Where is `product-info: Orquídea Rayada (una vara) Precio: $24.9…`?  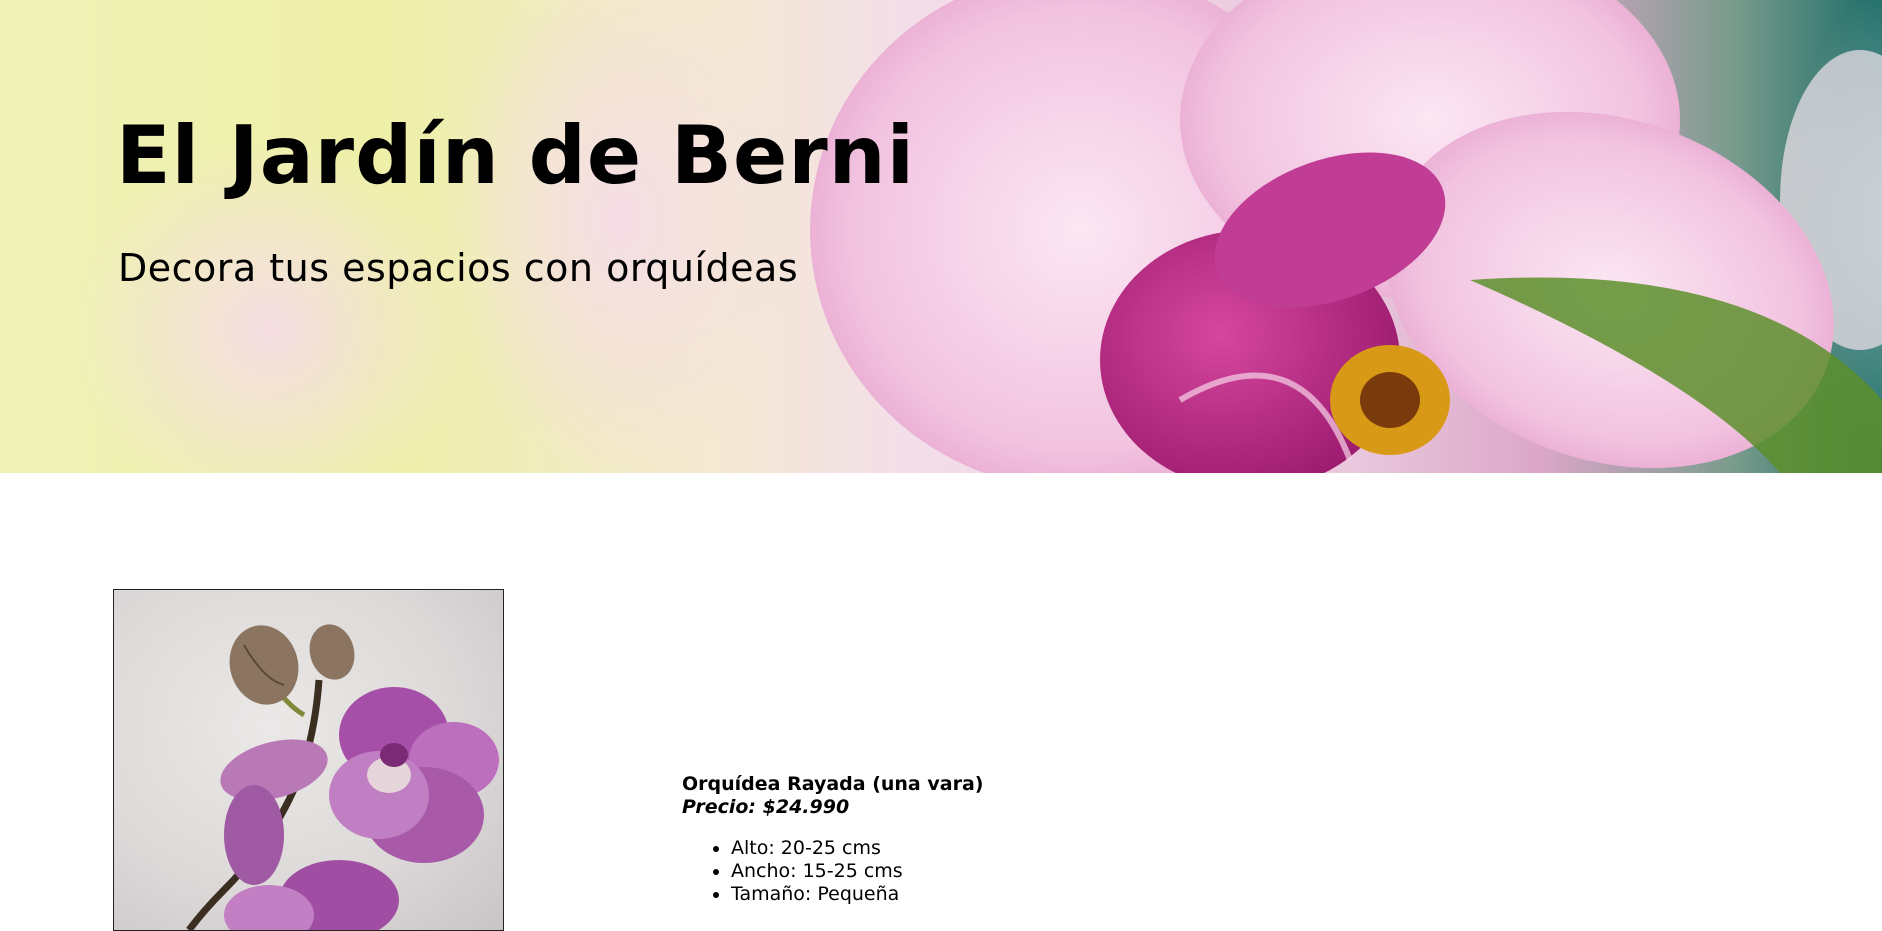 product-info: Orquídea Rayada (una vara) Precio: $24.9… is located at coordinates (832, 839).